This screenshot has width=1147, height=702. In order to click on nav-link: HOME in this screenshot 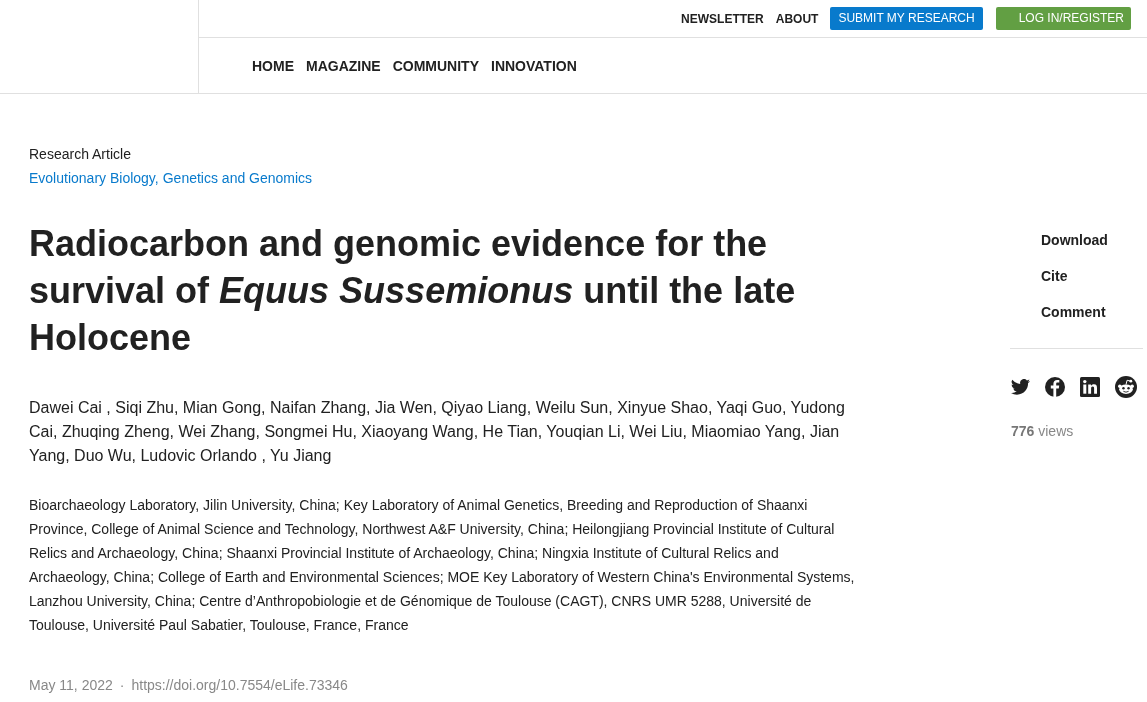, I will do `click(273, 65)`.